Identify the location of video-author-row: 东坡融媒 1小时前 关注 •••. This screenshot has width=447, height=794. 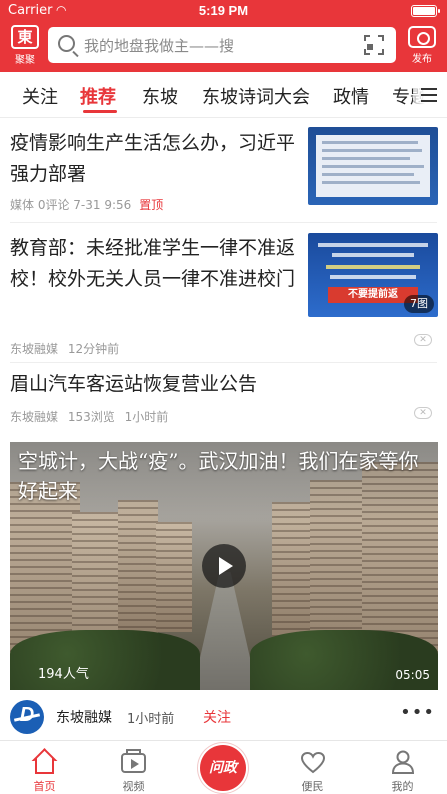
(223, 717).